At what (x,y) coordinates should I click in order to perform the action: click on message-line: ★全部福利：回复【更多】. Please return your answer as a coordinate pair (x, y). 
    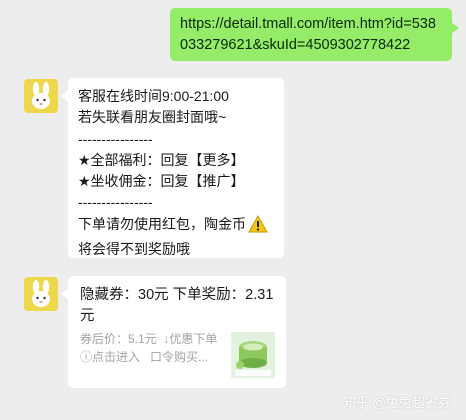
    Looking at the image, I should click on (161, 159).